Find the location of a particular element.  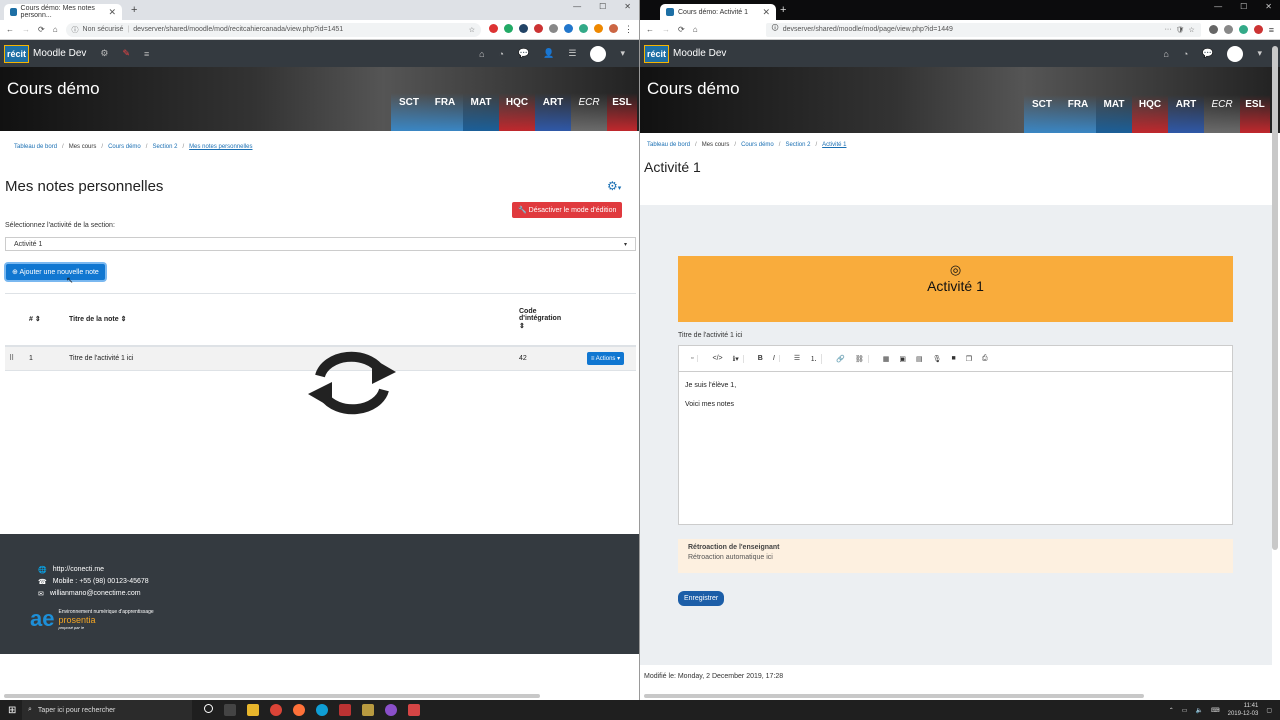

library-icon is located at coordinates (1213, 29).